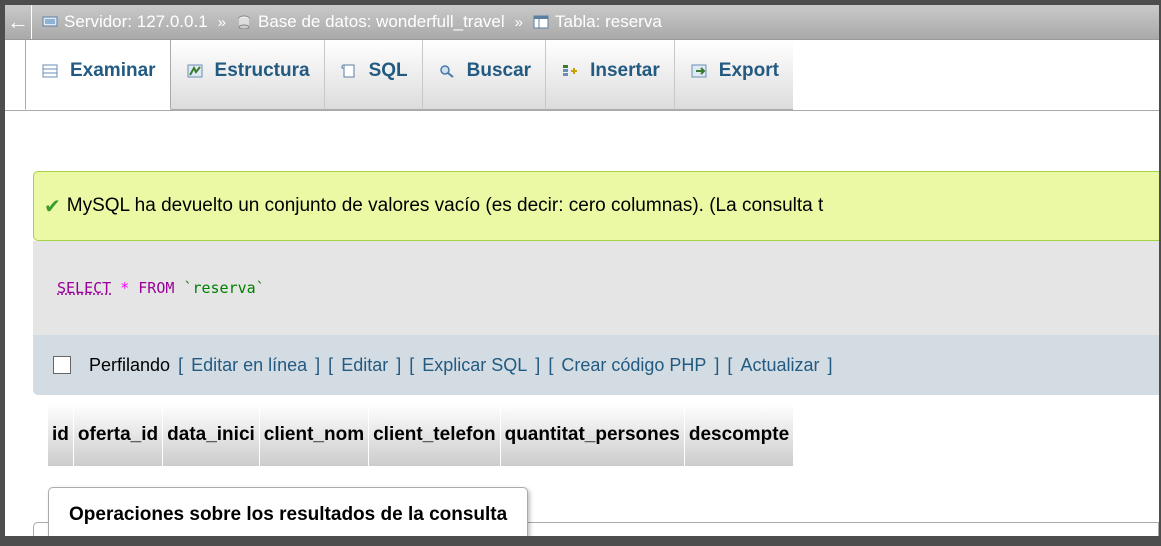  Describe the element at coordinates (125, 22) in the screenshot. I see `breadcrumb-server: Servidor: 127.0.0.1` at that location.